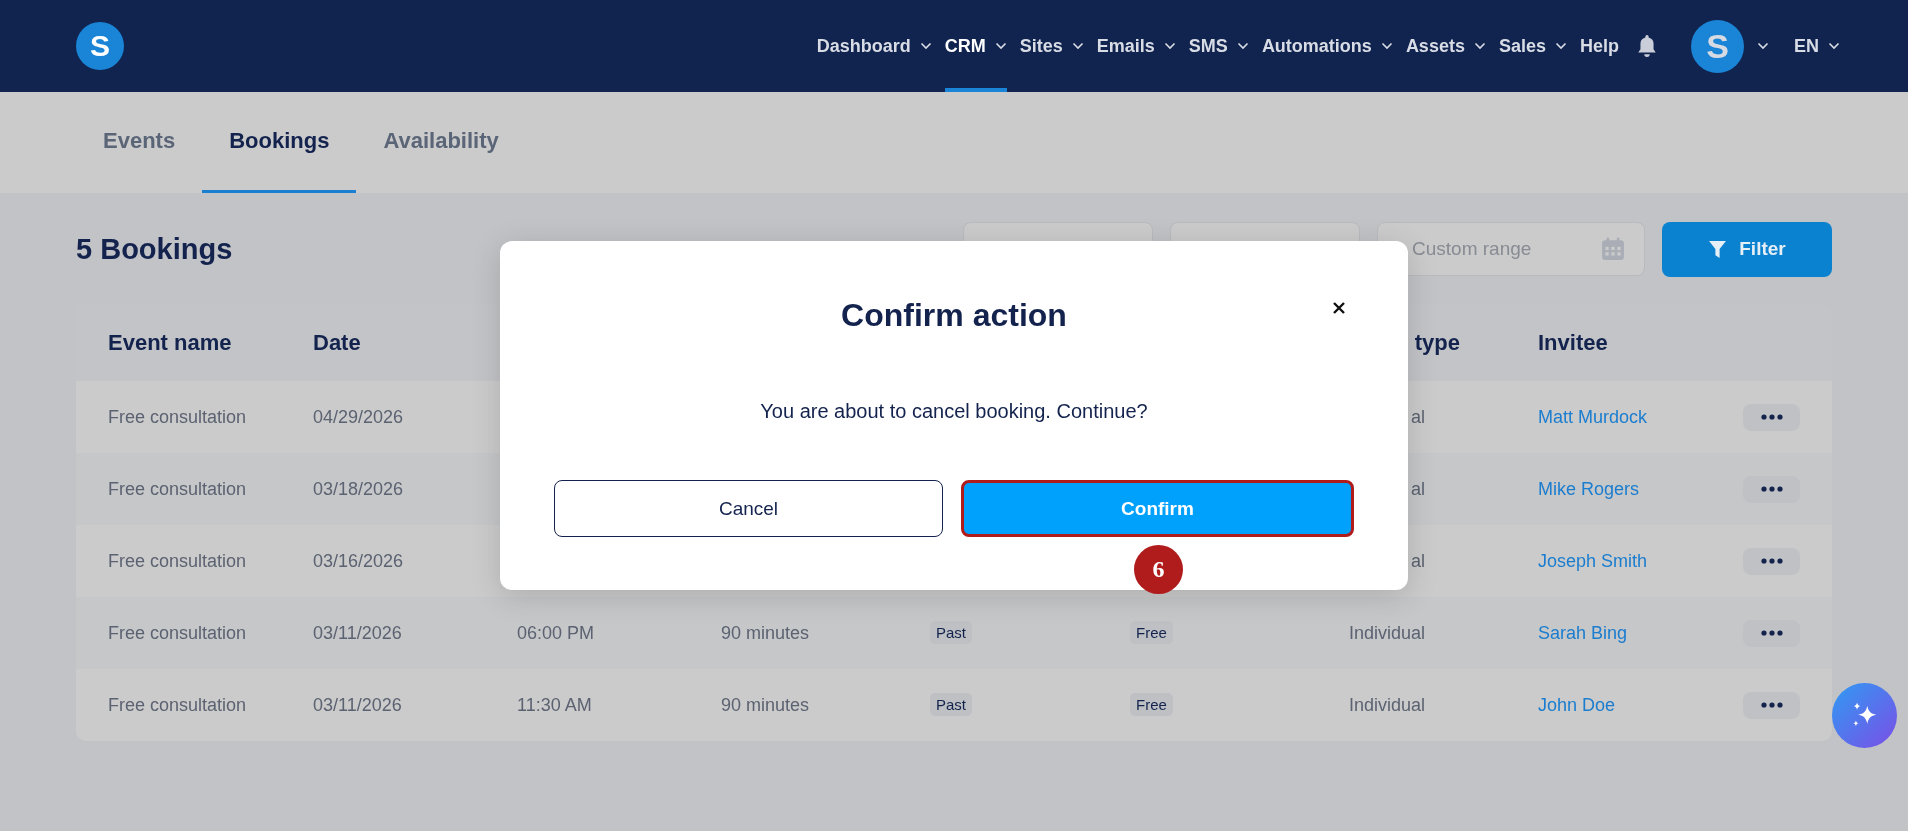  What do you see at coordinates (1718, 249) in the screenshot?
I see `filter-icon` at bounding box center [1718, 249].